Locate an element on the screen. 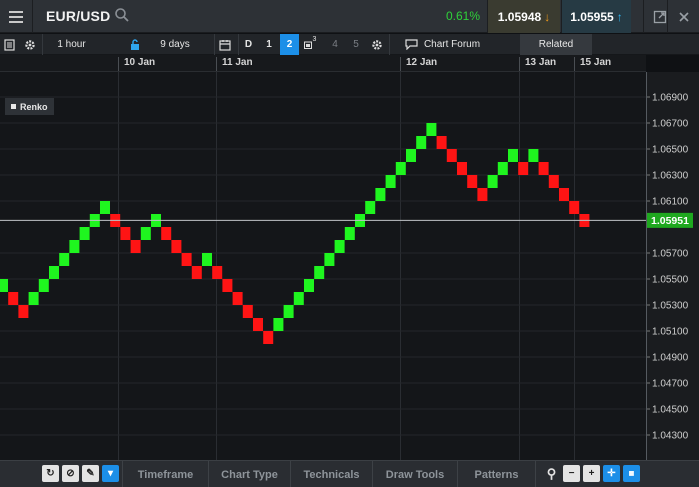  gear-icon is located at coordinates (30, 44).